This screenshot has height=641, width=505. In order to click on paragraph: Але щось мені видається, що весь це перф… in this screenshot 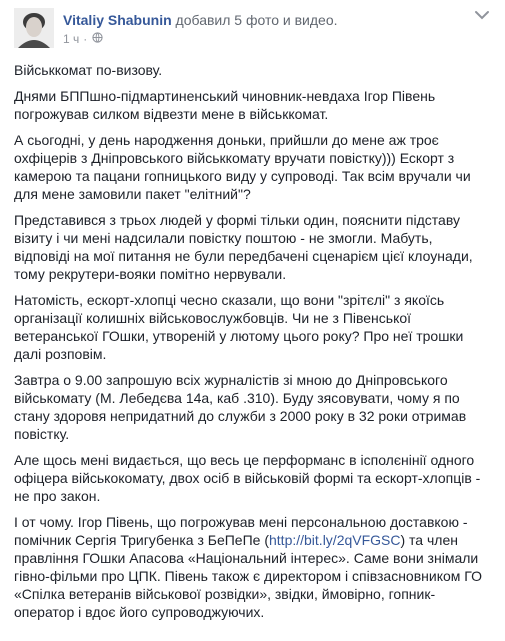, I will do `click(247, 478)`.